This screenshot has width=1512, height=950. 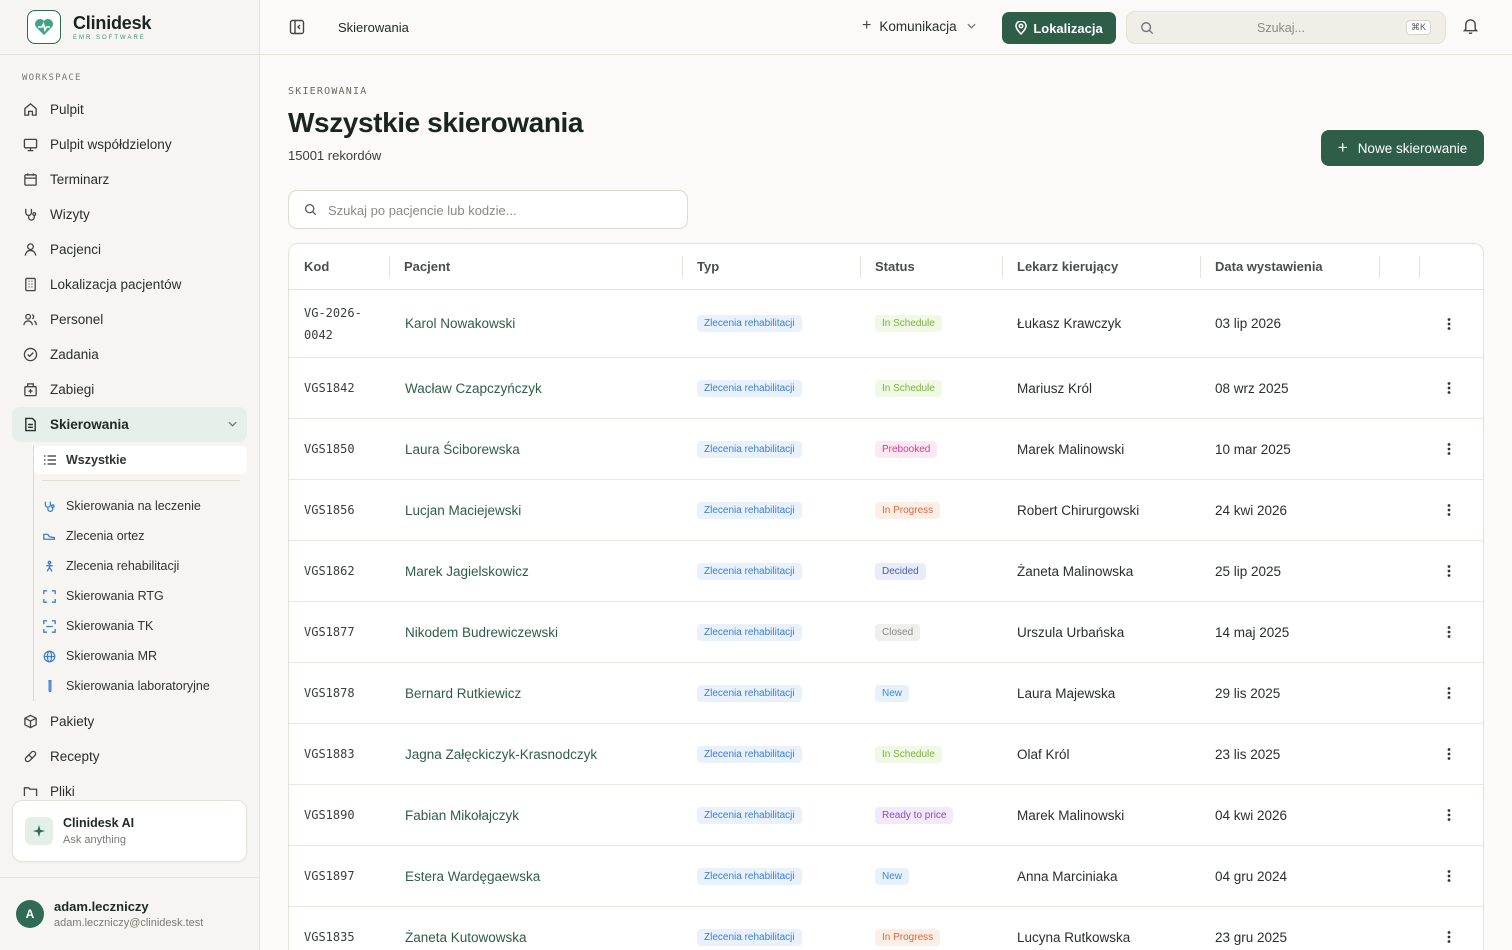 I want to click on column-header-patient: Pacjent, so click(x=427, y=266).